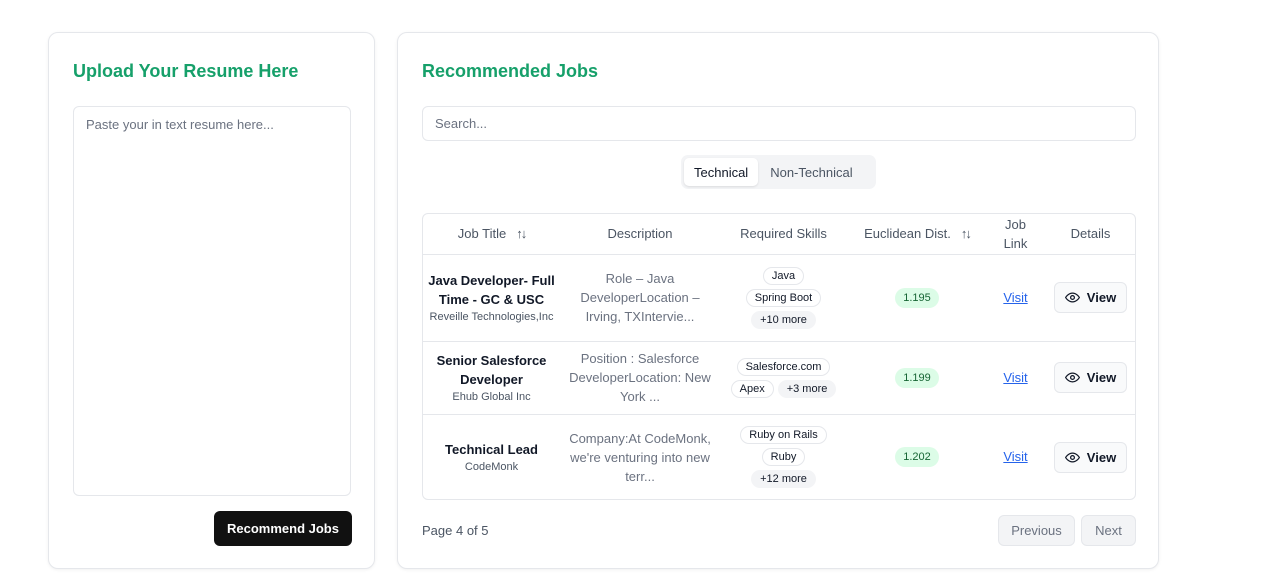 Image resolution: width=1280 pixels, height=585 pixels. Describe the element at coordinates (807, 388) in the screenshot. I see `more-skills-badge: +3 more` at that location.